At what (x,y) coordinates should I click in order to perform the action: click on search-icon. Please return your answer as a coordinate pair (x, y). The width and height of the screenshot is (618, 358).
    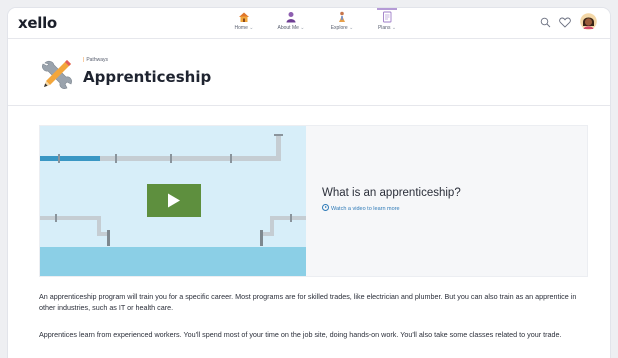
    Looking at the image, I should click on (545, 22).